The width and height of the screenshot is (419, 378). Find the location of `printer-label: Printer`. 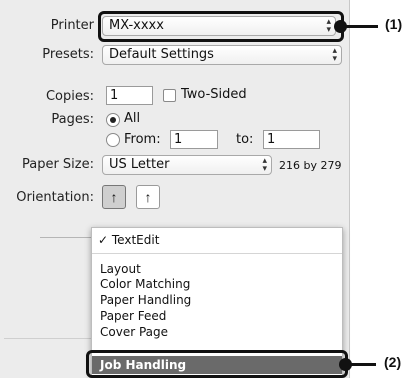

printer-label: Printer is located at coordinates (72, 25).